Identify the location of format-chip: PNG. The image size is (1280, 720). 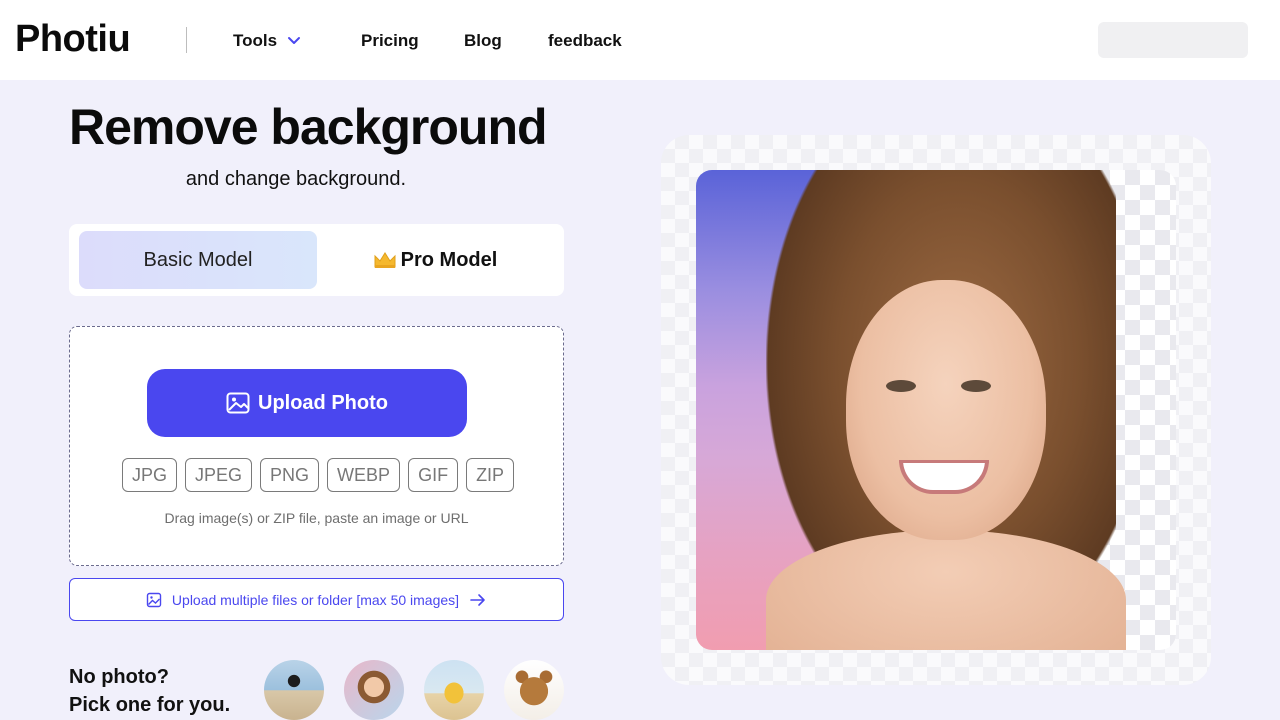
(290, 475).